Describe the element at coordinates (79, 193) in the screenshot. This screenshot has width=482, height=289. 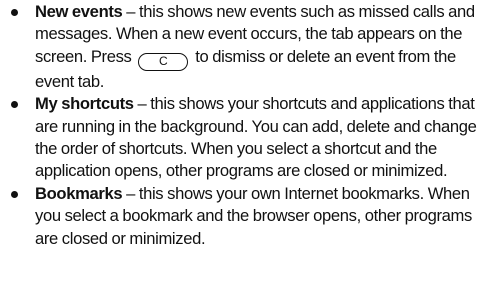
I see `term-bookmarks: Bookmarks` at that location.